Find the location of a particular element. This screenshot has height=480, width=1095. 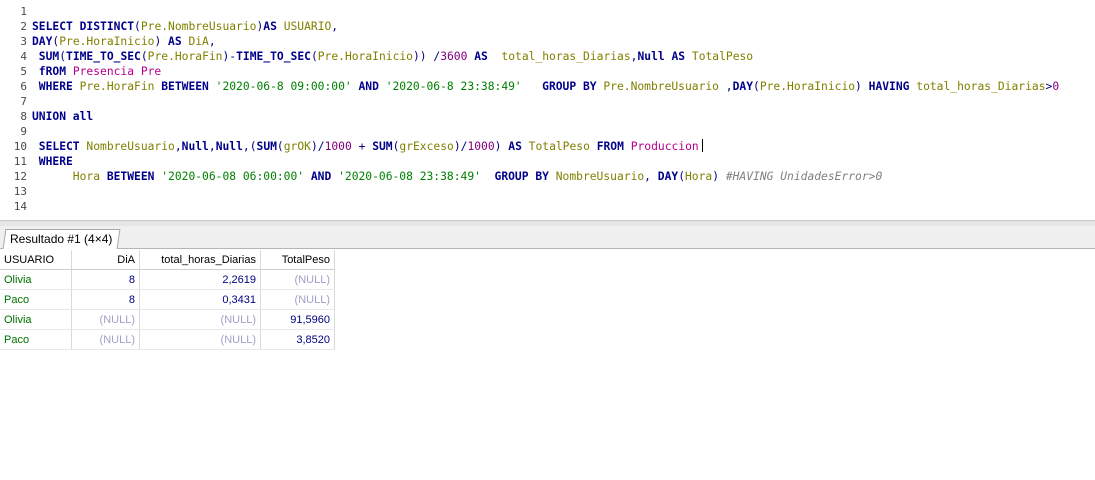

code-line: 7 is located at coordinates (547, 101).